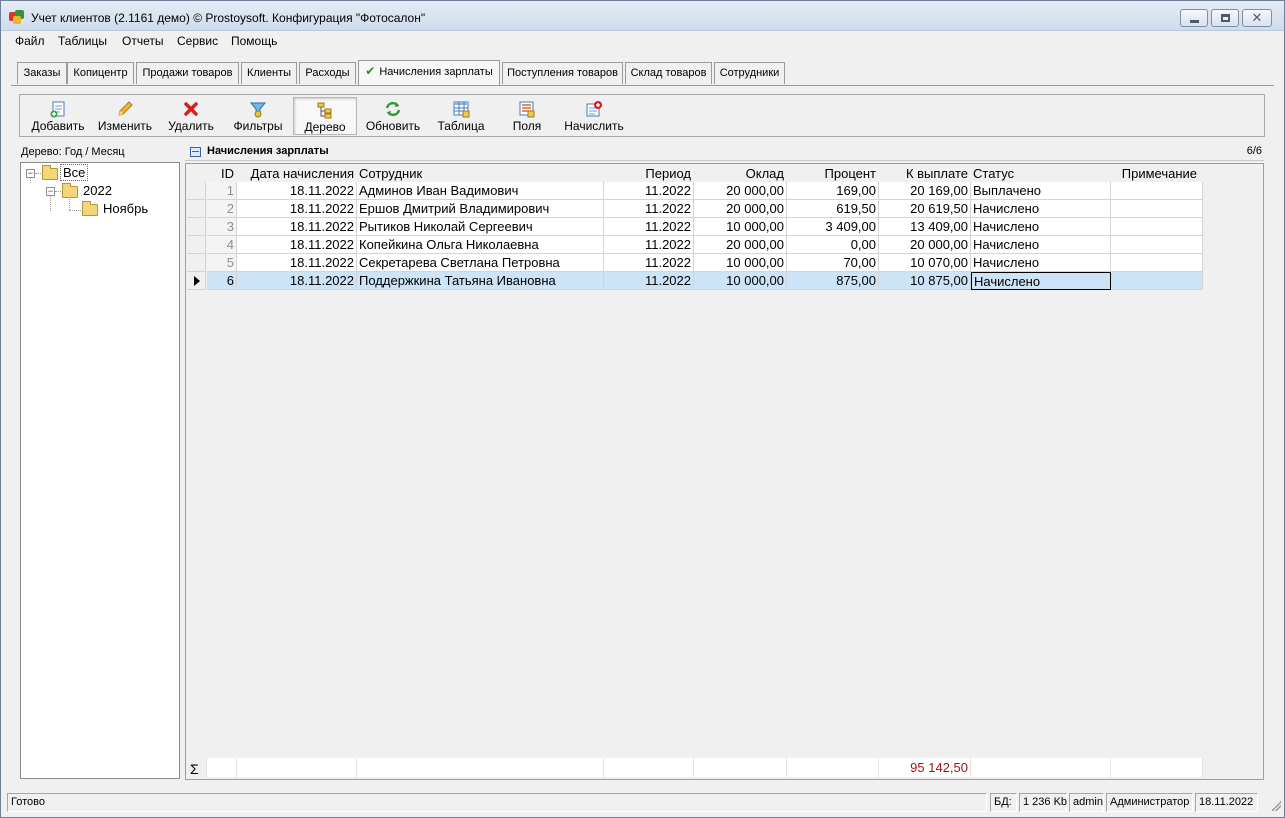 This screenshot has height=818, width=1285. Describe the element at coordinates (254, 41) in the screenshot. I see `menu-help: Помощь` at that location.